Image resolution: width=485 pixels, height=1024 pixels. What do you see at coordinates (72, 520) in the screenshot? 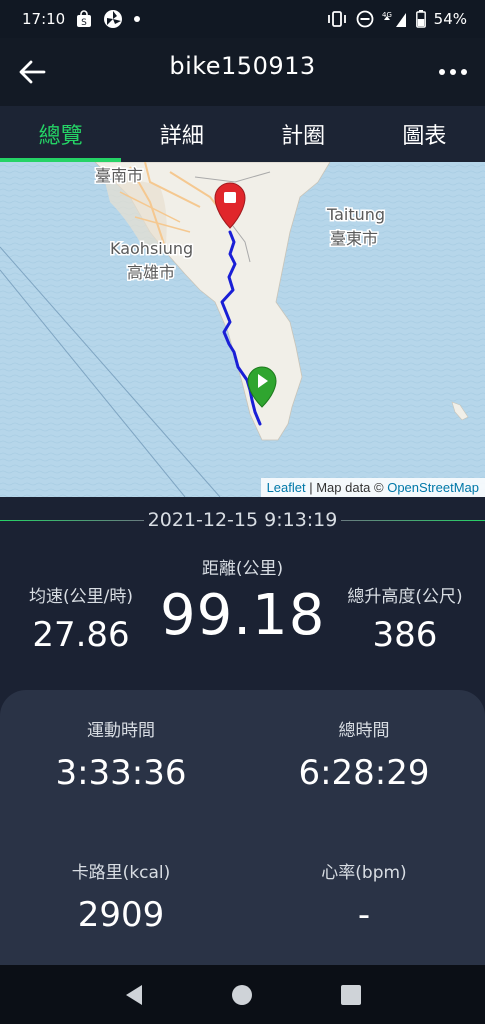
I see `divider-line-left` at bounding box center [72, 520].